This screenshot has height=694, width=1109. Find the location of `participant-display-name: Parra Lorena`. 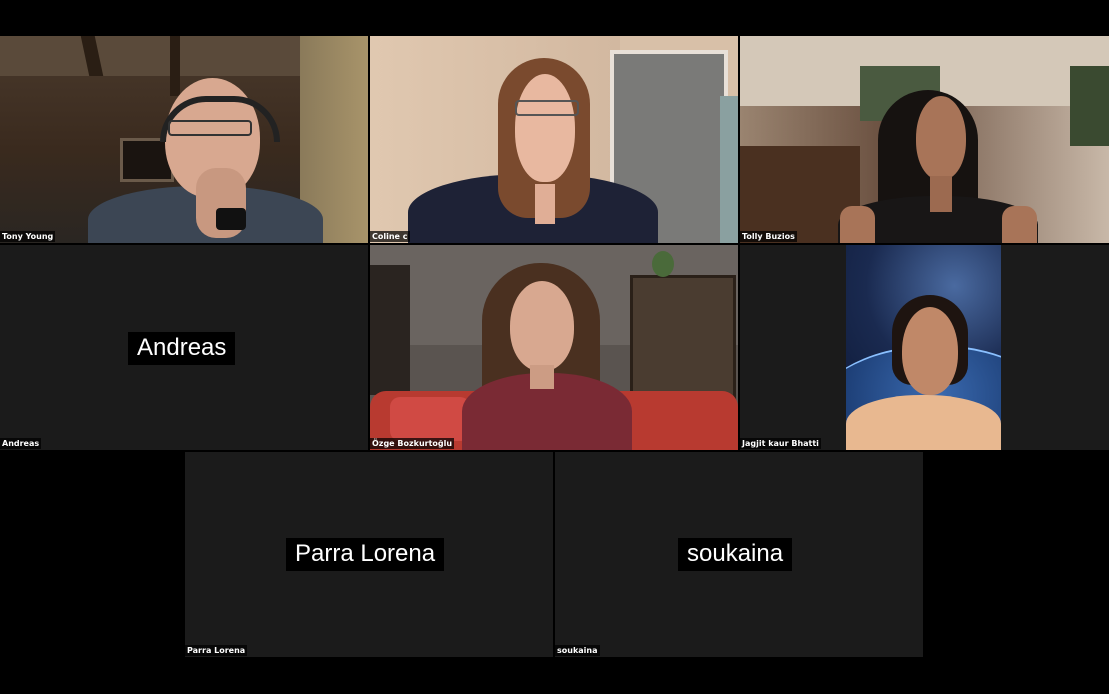

participant-display-name: Parra Lorena is located at coordinates (365, 554).